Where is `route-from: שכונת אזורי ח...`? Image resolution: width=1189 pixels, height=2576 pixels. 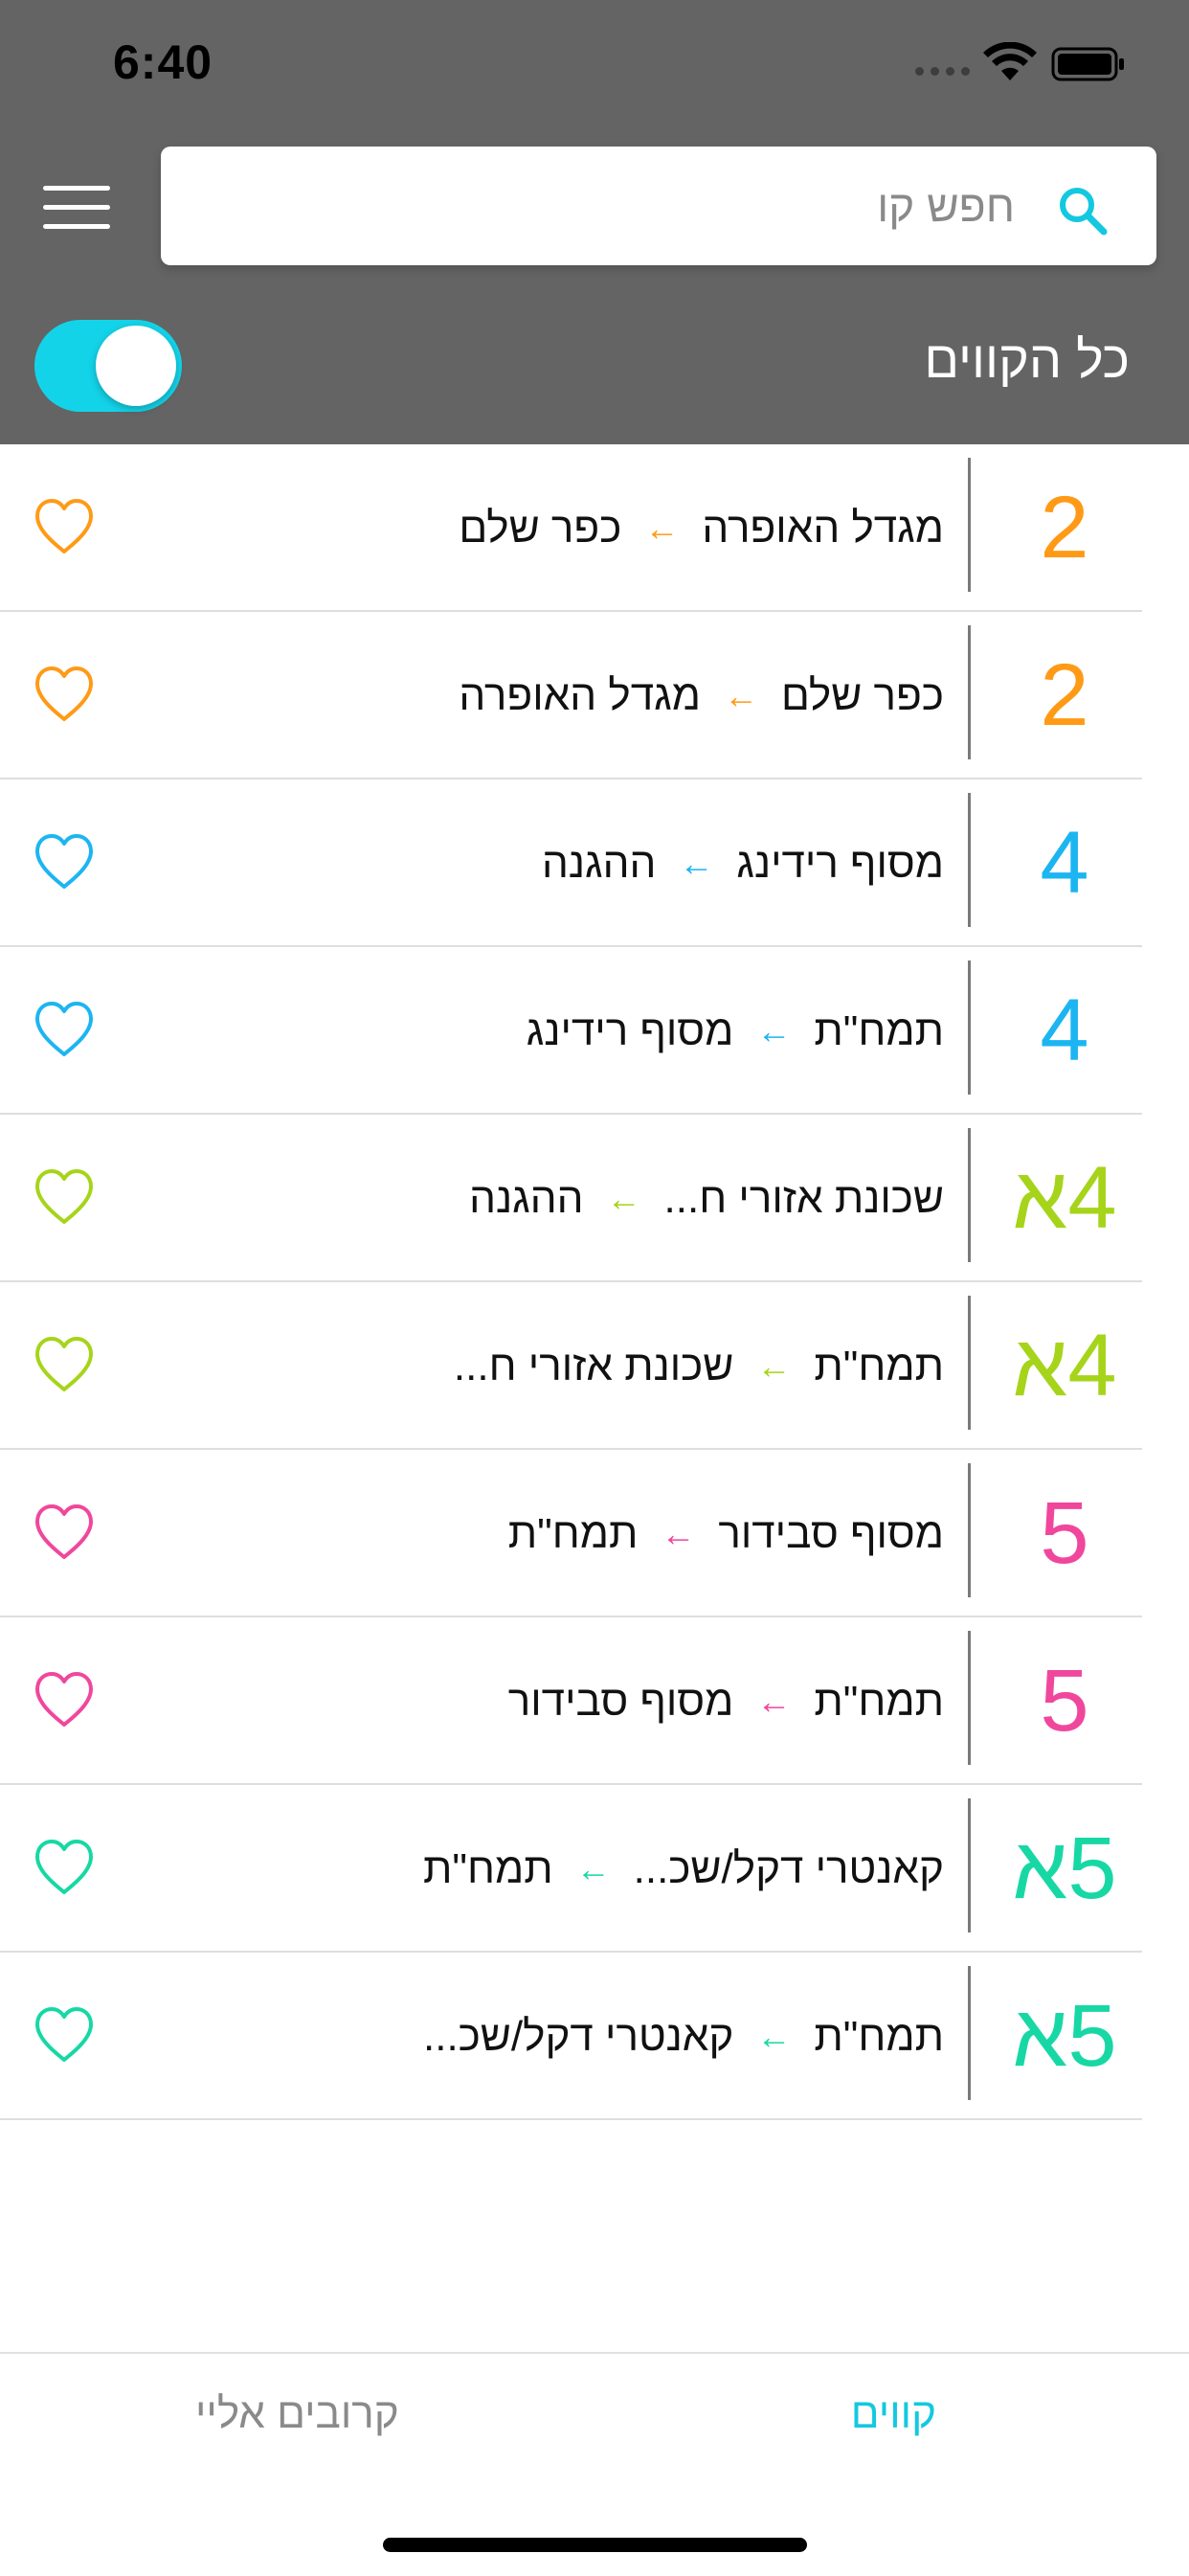
route-from: שכונת אזורי ח... is located at coordinates (803, 1198).